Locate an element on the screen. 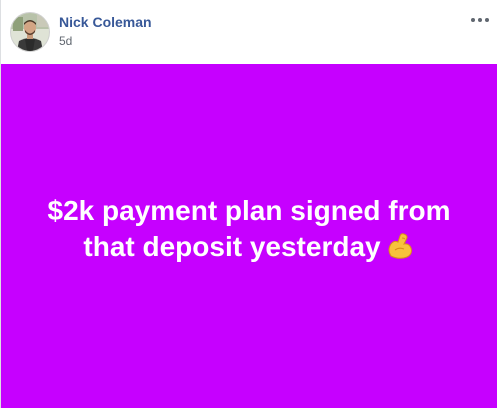  flexed-biceps-icon is located at coordinates (400, 249).